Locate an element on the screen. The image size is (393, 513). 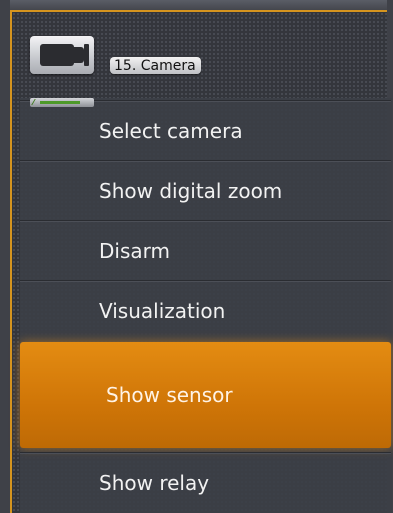
selection-border-left is located at coordinates (11, 261).